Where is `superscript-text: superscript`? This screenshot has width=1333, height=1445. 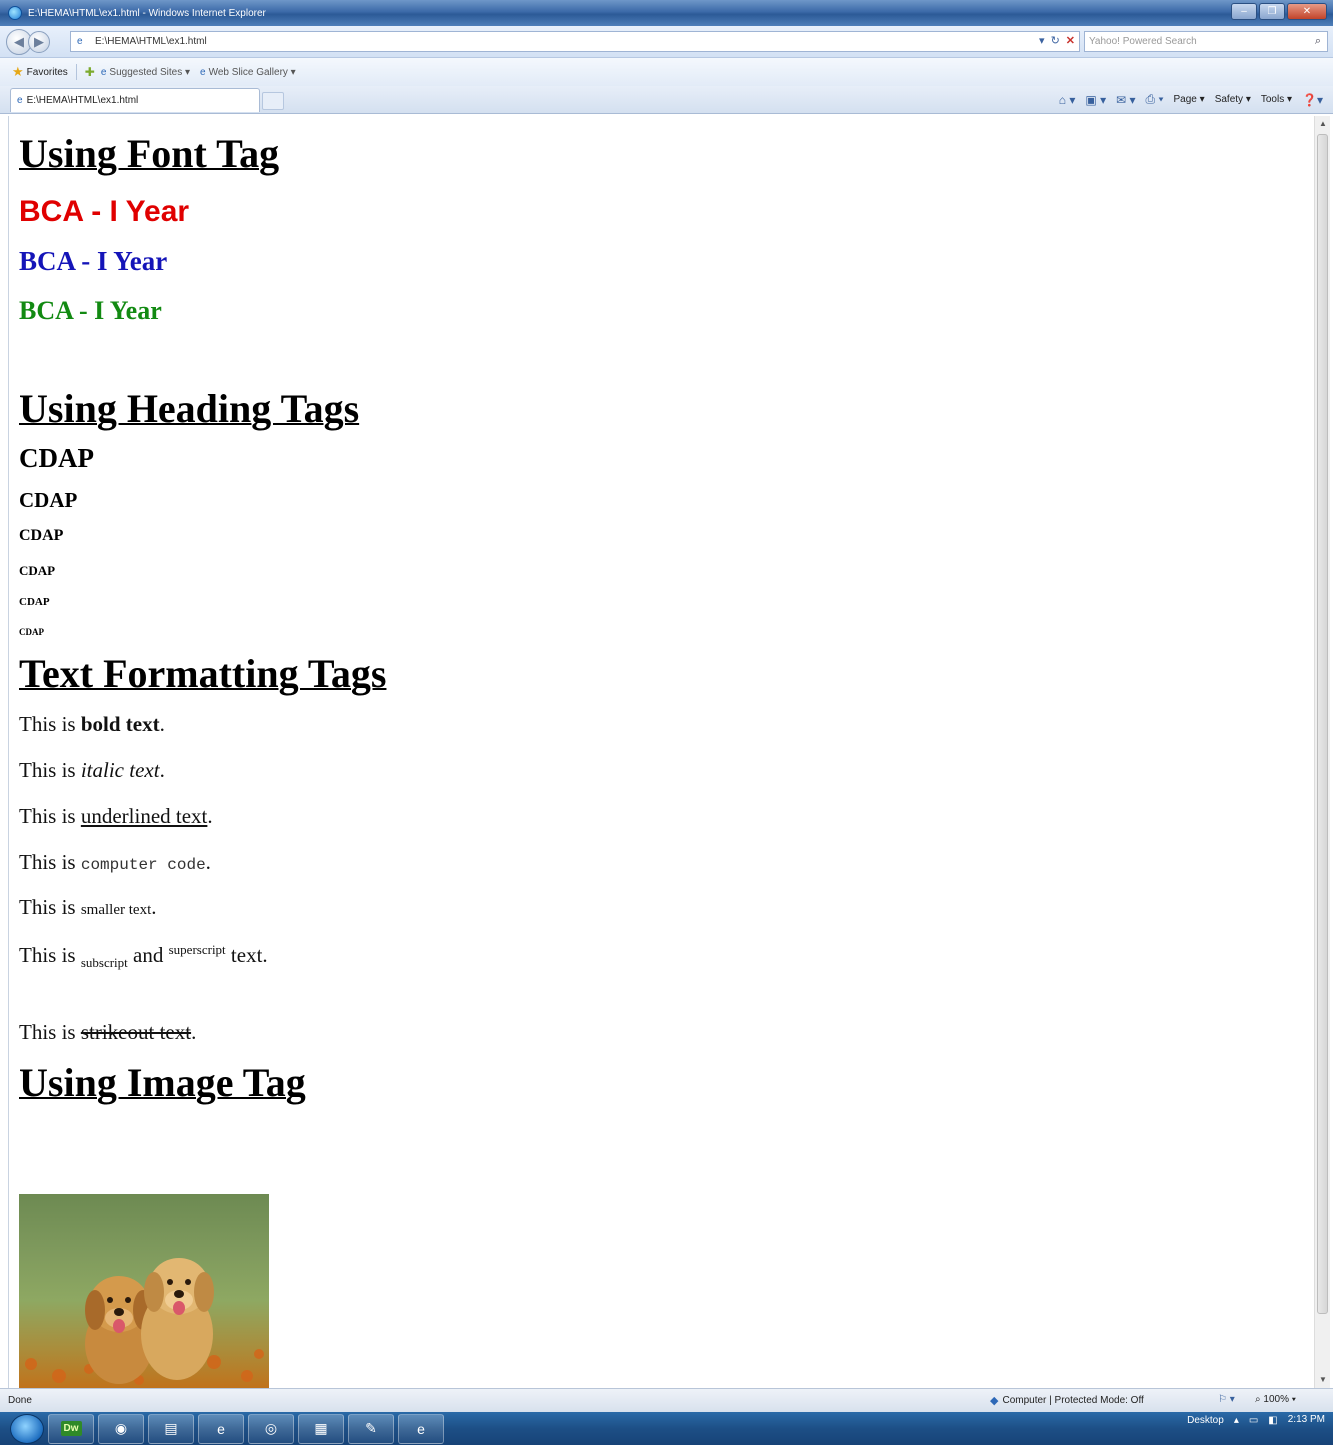
superscript-text: superscript is located at coordinates (197, 949).